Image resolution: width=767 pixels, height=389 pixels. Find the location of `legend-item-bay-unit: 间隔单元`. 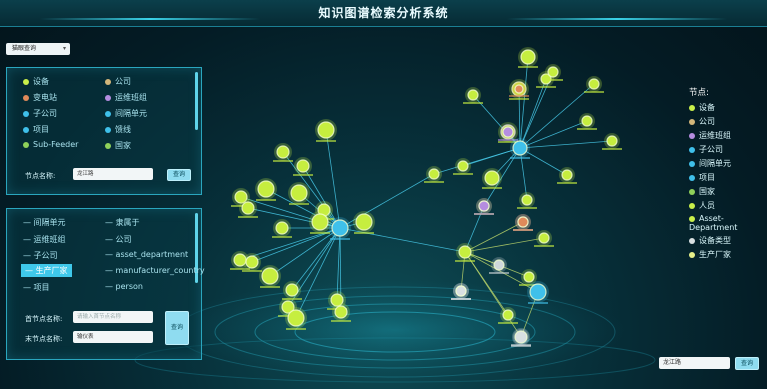

legend-item-bay-unit: 间隔单元 is located at coordinates (126, 113).